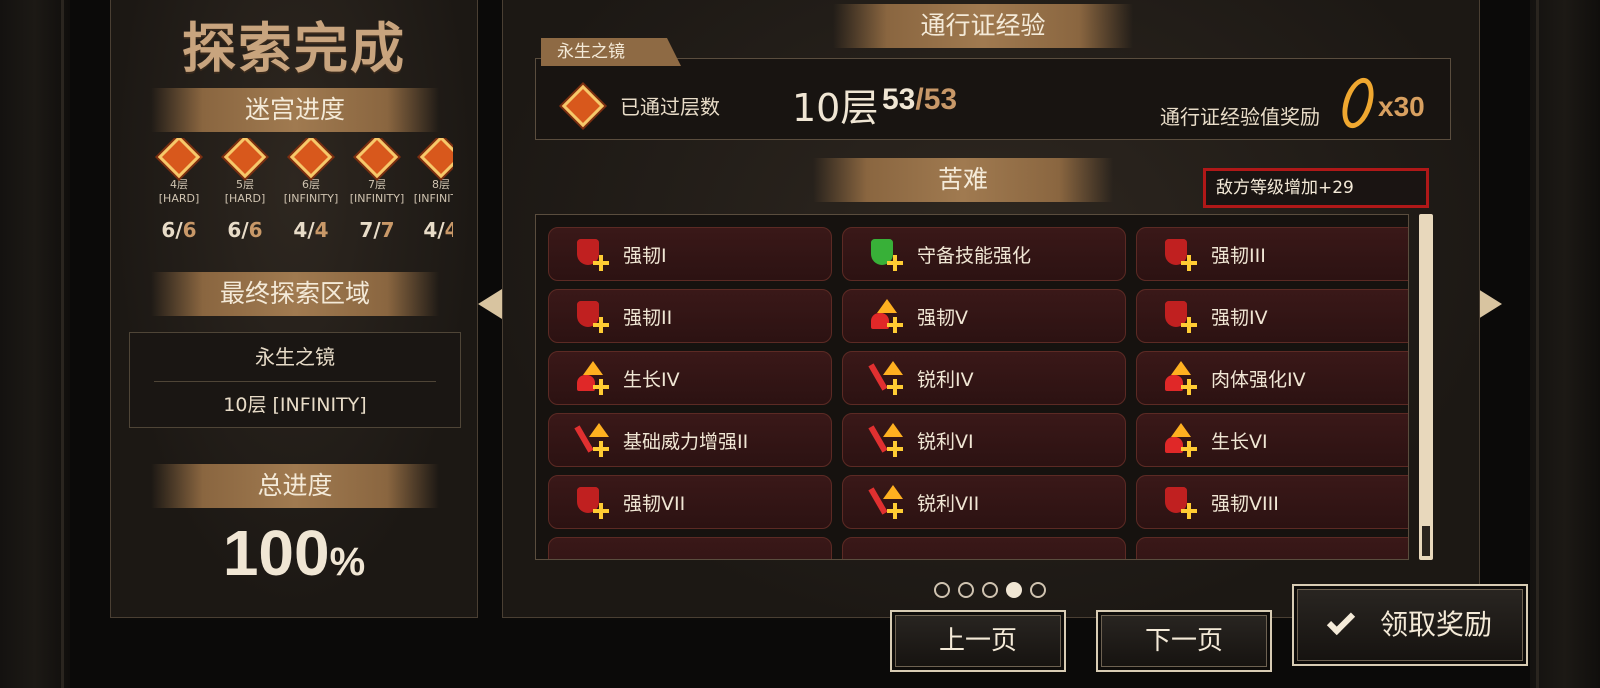  Describe the element at coordinates (651, 379) in the screenshot. I see `hardship-label: 生长IV` at that location.